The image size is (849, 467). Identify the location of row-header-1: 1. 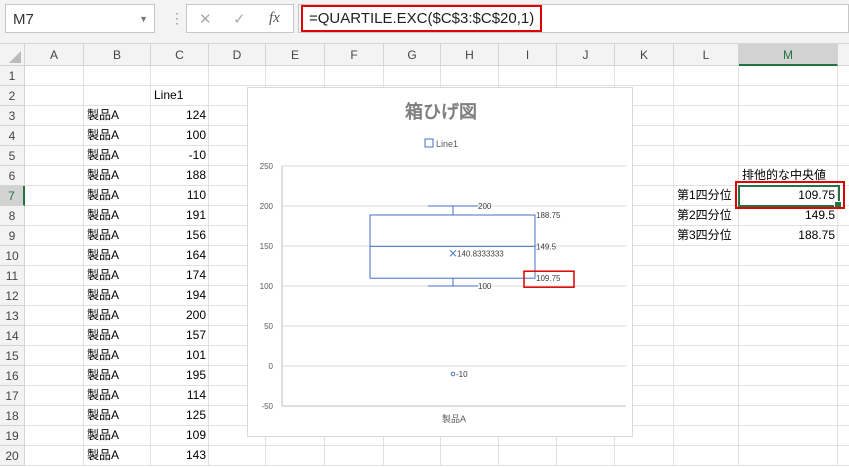
(12, 76).